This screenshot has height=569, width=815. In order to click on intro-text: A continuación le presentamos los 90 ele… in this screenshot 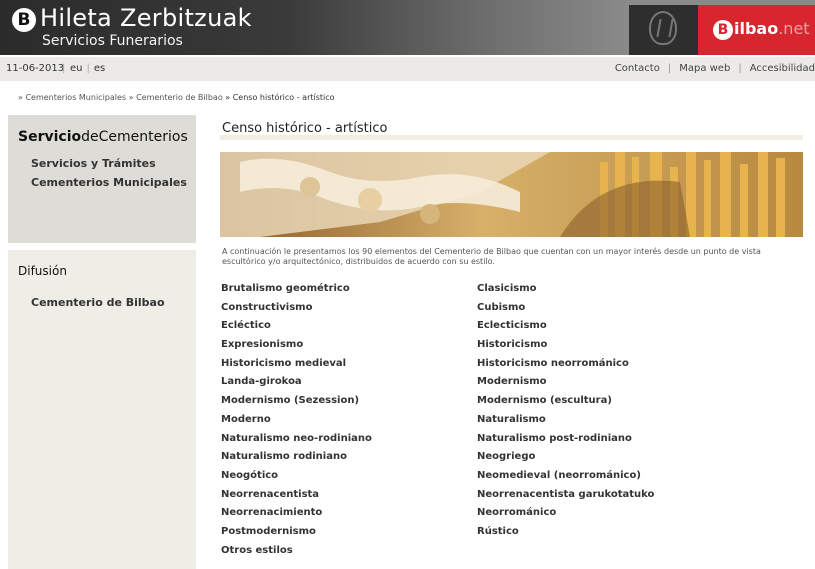, I will do `click(491, 256)`.